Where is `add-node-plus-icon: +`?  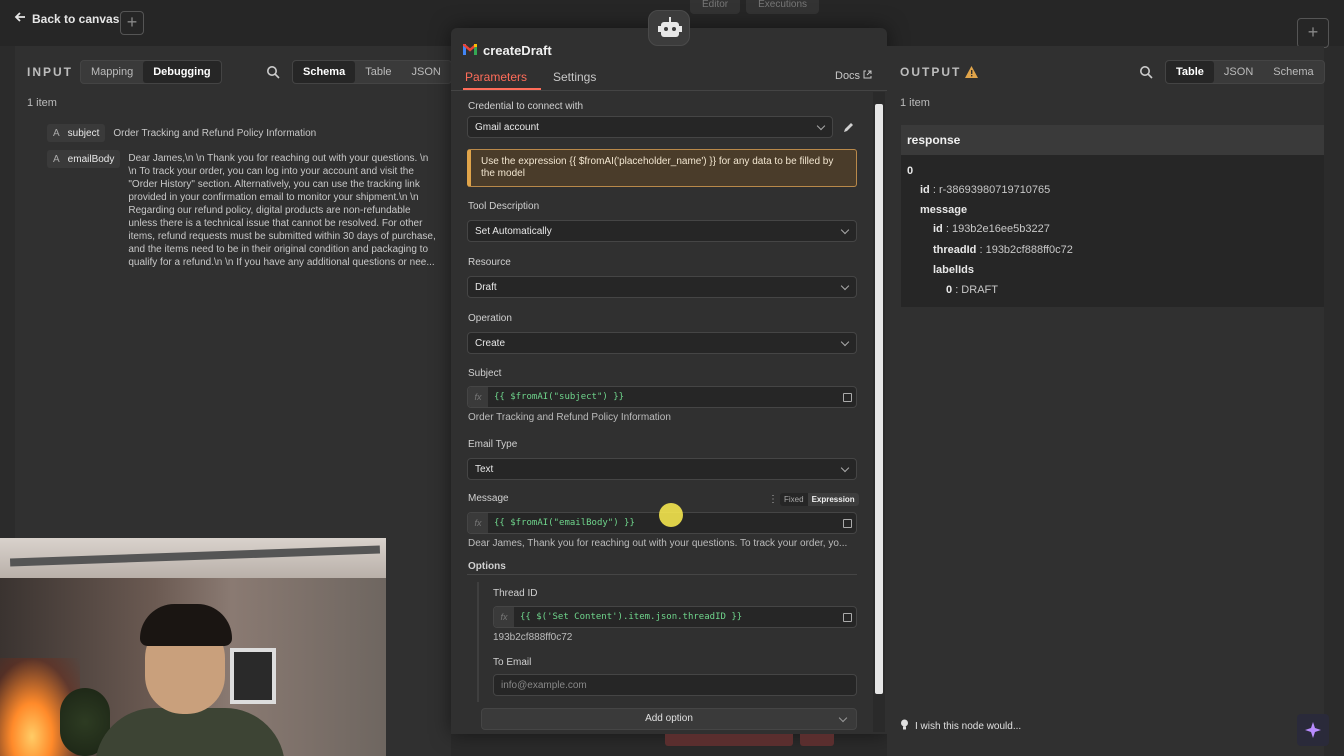 add-node-plus-icon: + is located at coordinates (132, 23).